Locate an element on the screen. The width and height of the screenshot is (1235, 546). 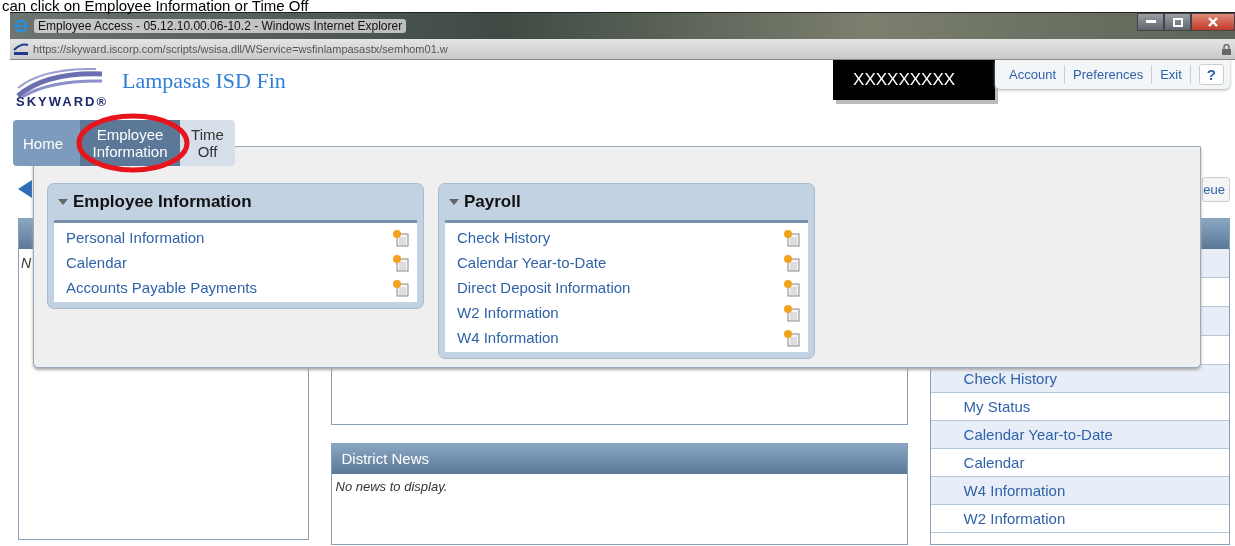
minimize-button is located at coordinates (1150, 22).